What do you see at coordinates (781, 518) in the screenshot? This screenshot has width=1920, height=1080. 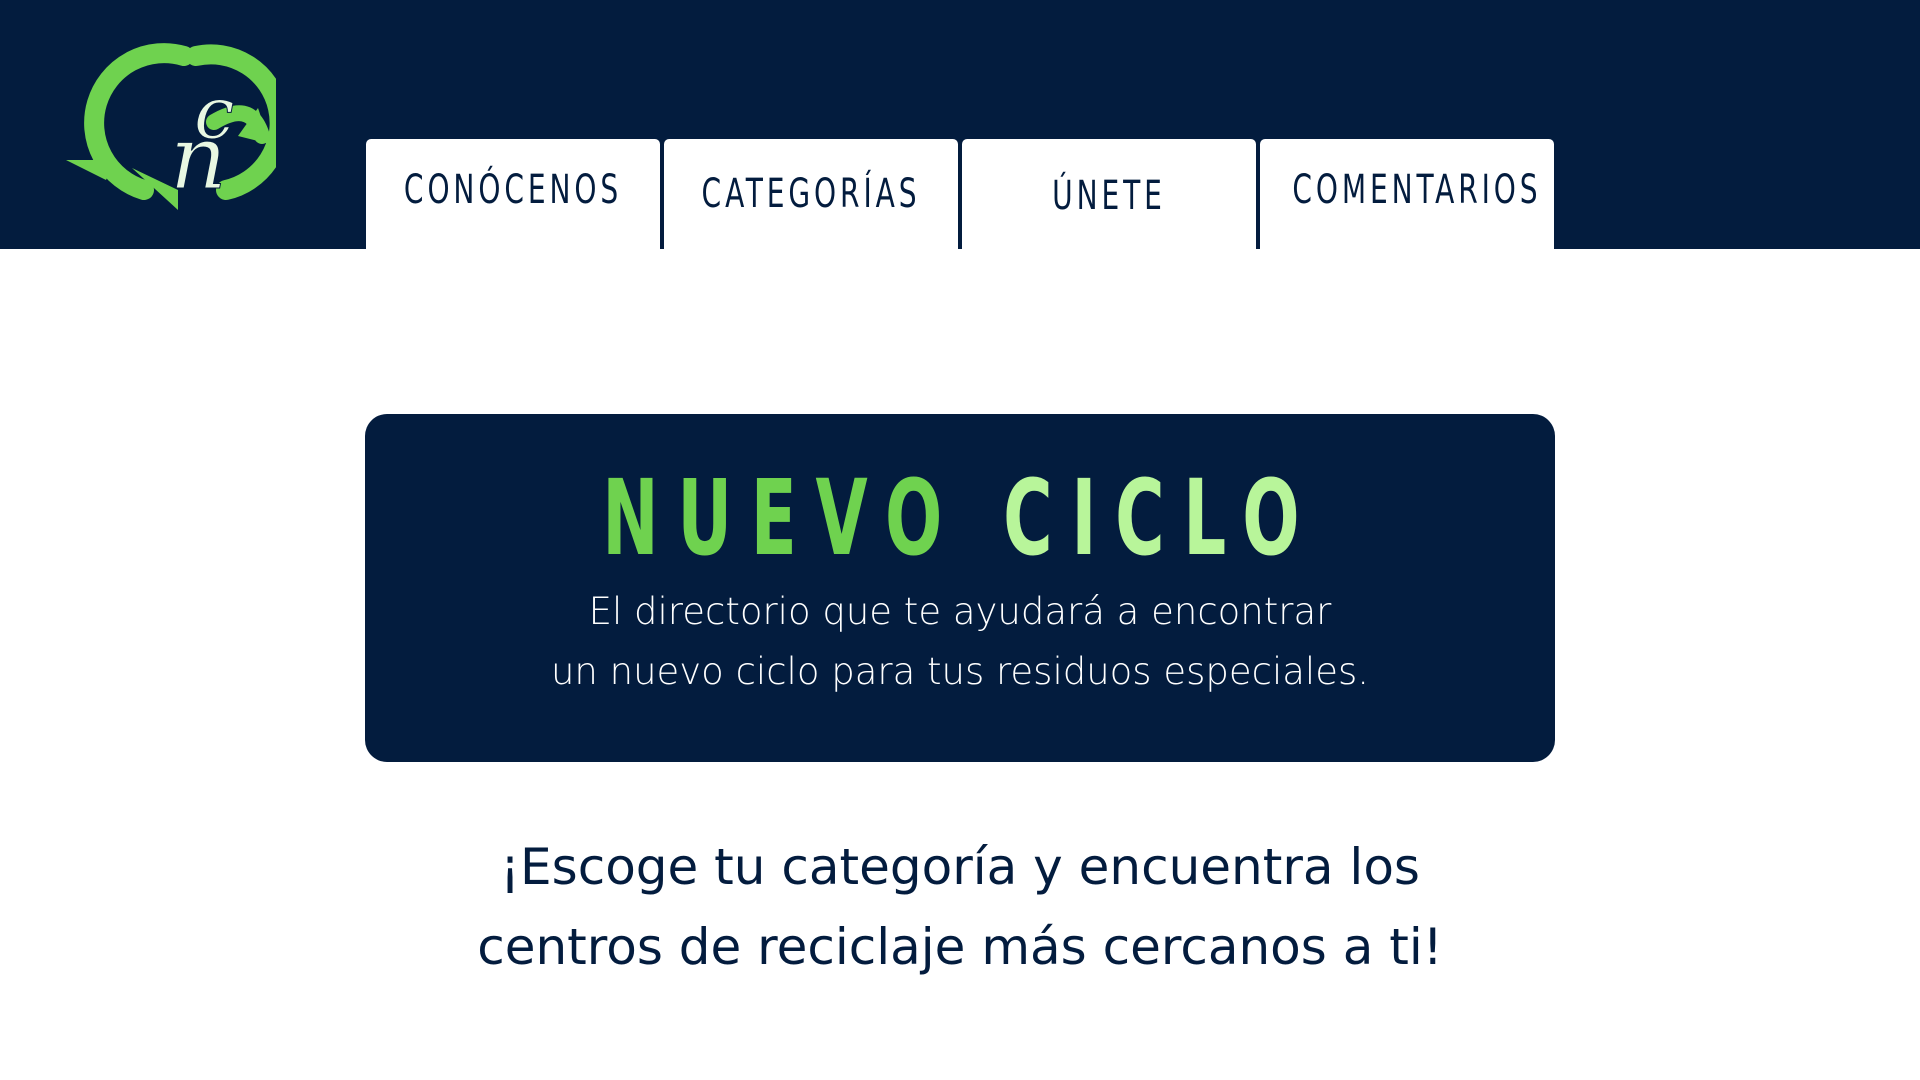 I see `hero-title-word-nuevo: NUEVO` at bounding box center [781, 518].